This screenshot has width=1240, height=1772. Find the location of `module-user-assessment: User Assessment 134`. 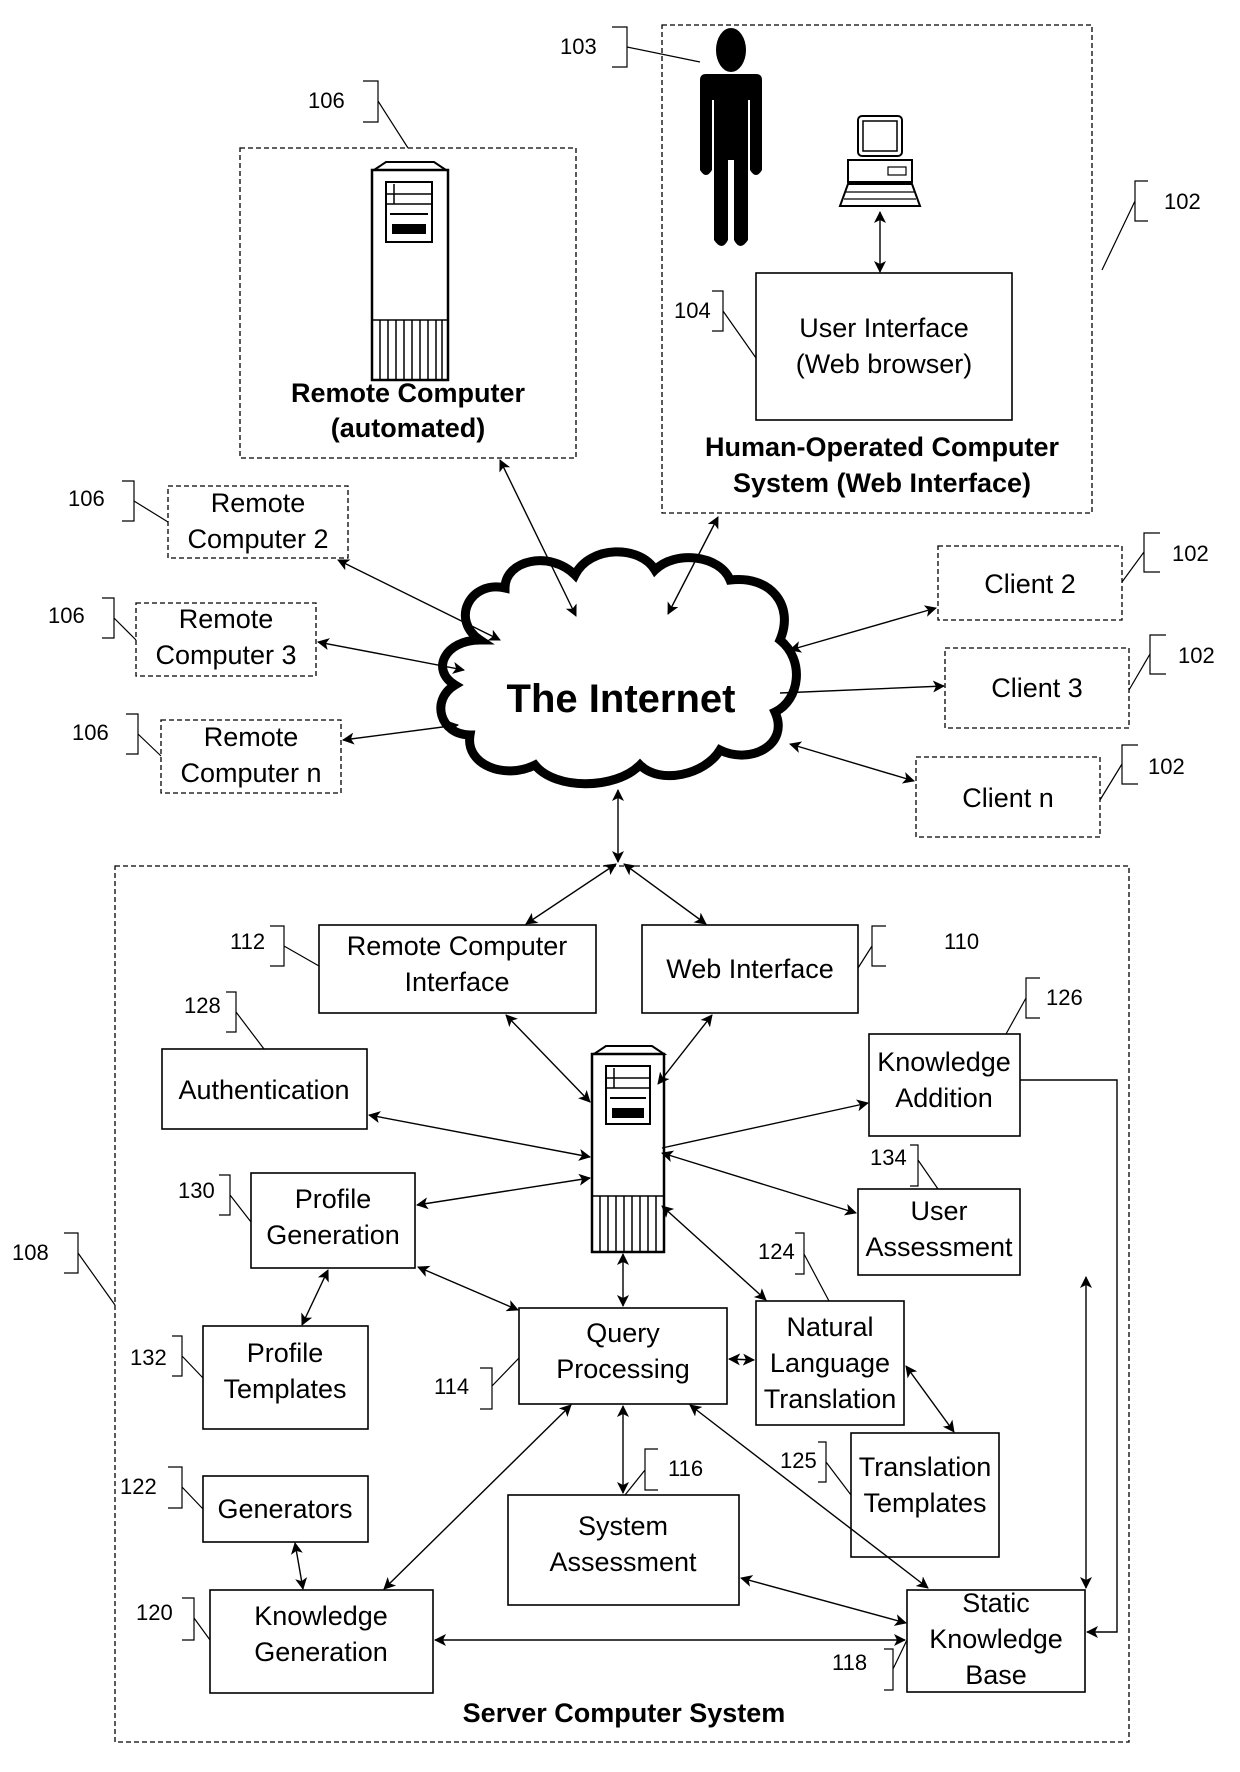

module-user-assessment: User Assessment 134 is located at coordinates (939, 1210).